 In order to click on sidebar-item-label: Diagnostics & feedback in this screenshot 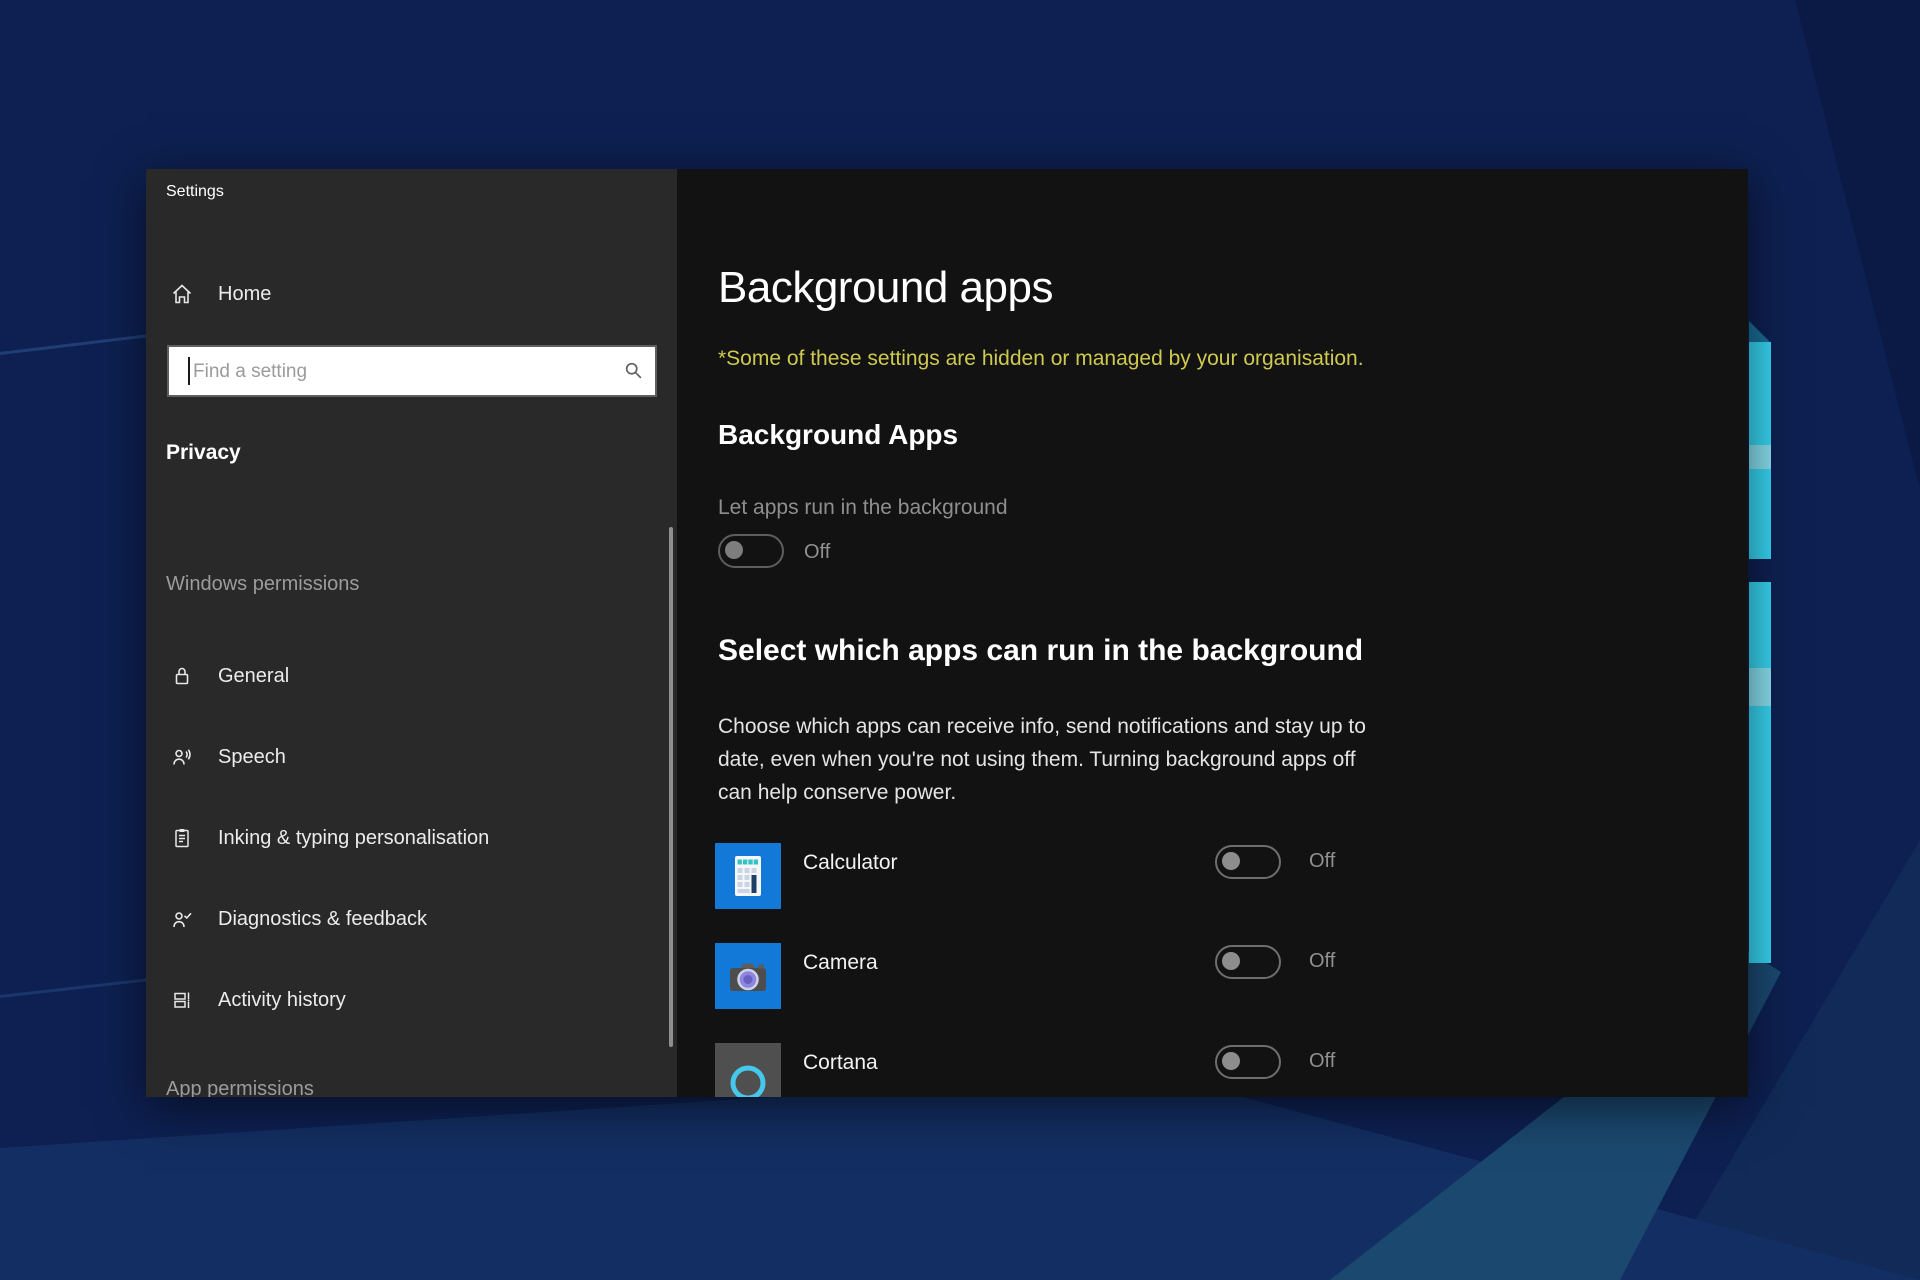, I will do `click(323, 919)`.